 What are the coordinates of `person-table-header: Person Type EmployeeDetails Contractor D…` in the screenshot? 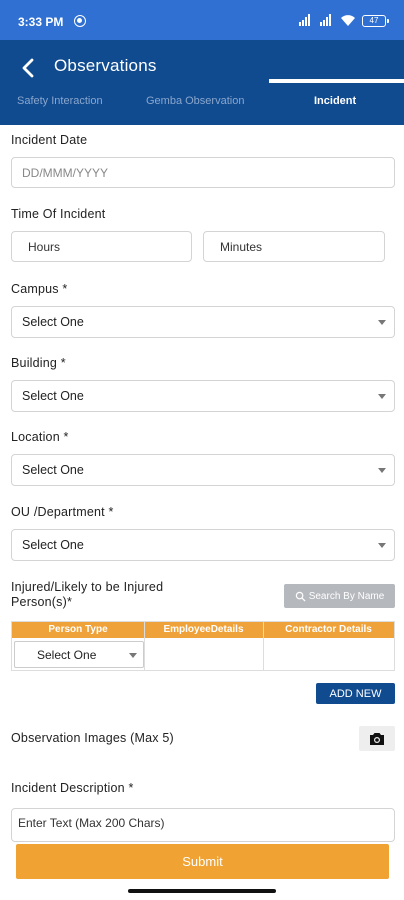 It's located at (203, 630).